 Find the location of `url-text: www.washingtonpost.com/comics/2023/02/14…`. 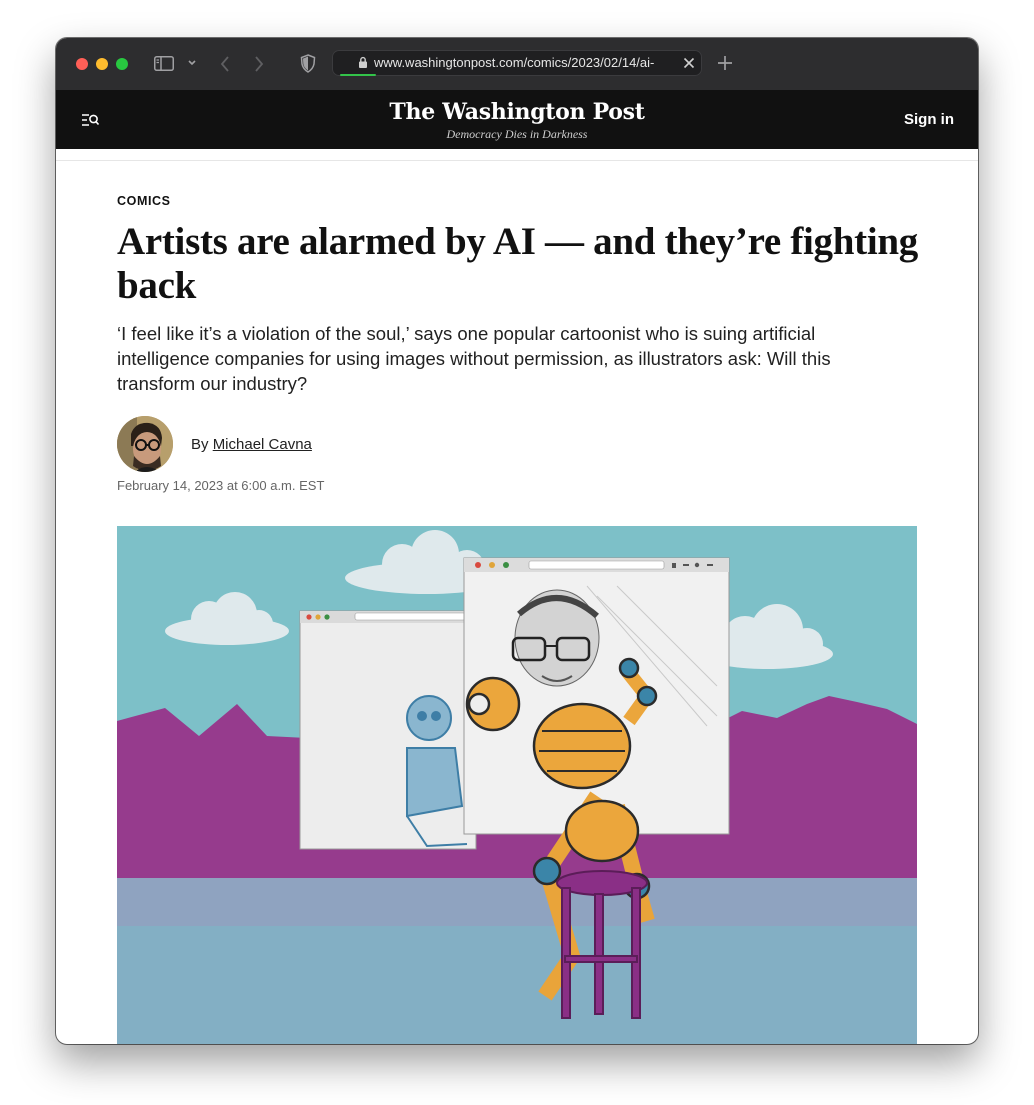

url-text: www.washingtonpost.com/comics/2023/02/14… is located at coordinates (514, 62).